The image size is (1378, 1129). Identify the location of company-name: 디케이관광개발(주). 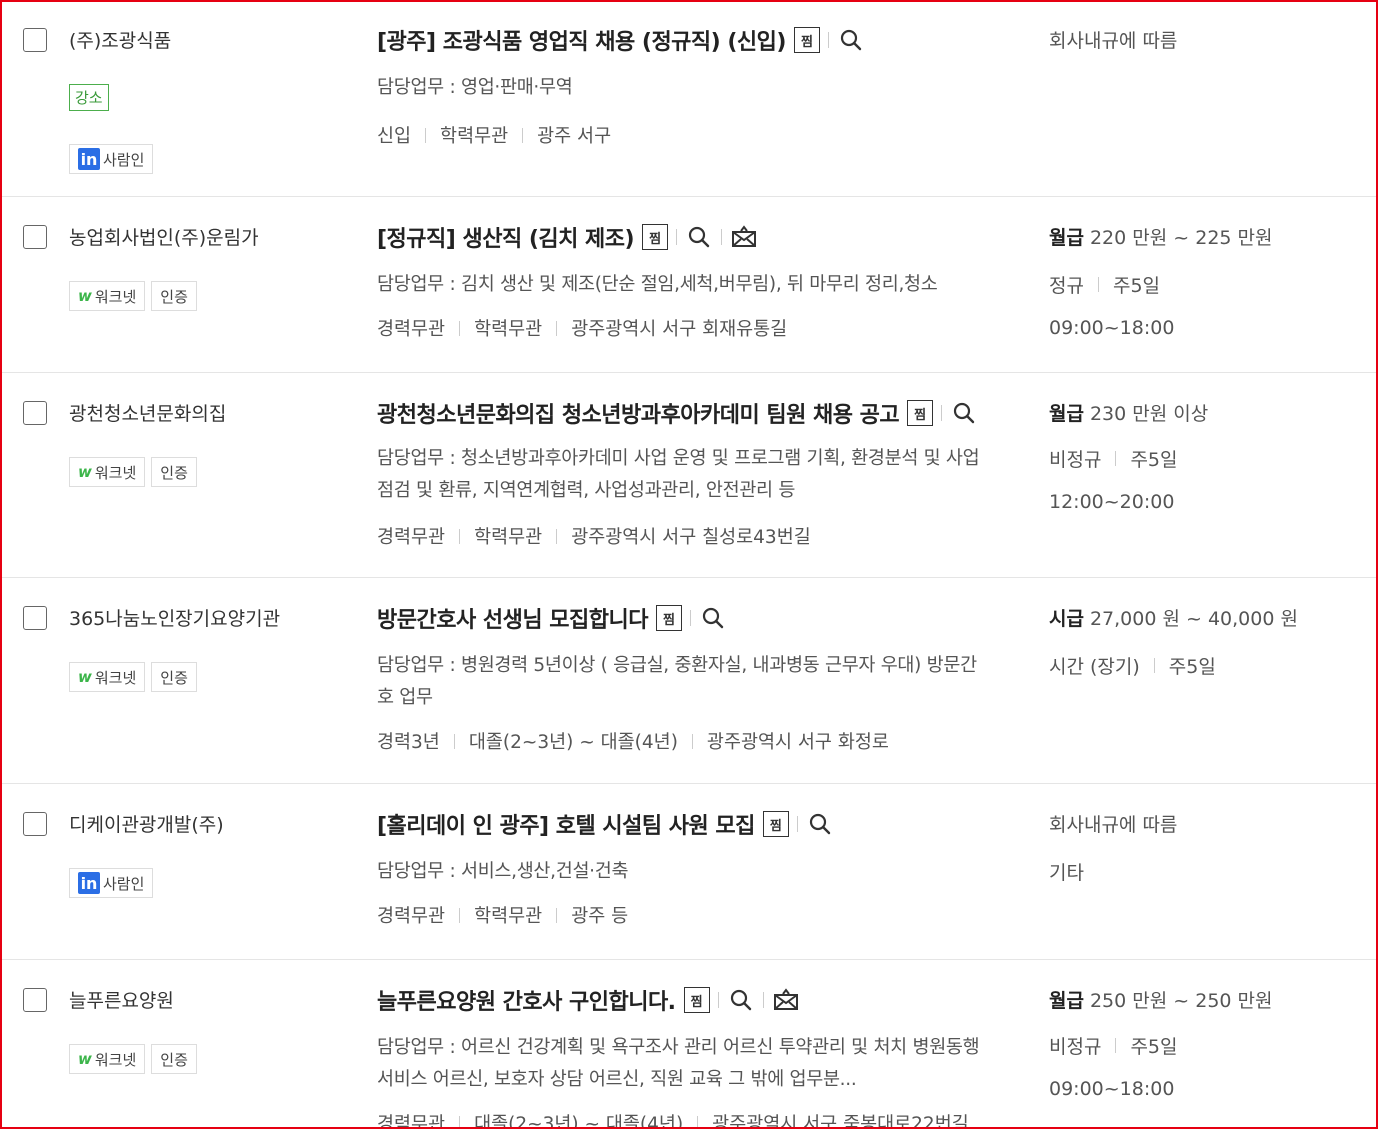
(146, 823).